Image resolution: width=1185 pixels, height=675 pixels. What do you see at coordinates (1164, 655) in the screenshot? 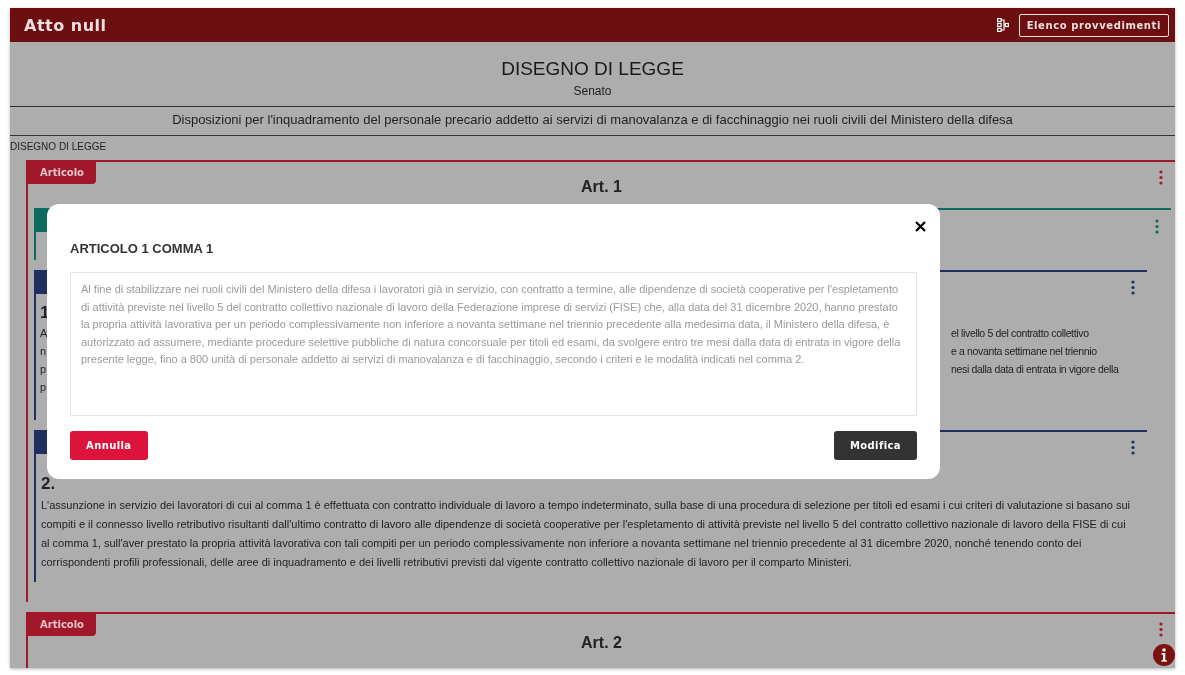
I see `info-icon` at bounding box center [1164, 655].